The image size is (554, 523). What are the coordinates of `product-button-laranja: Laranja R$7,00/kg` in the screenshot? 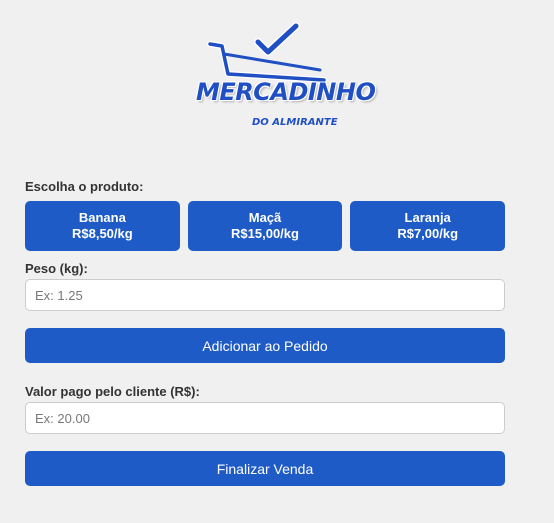 It's located at (428, 226).